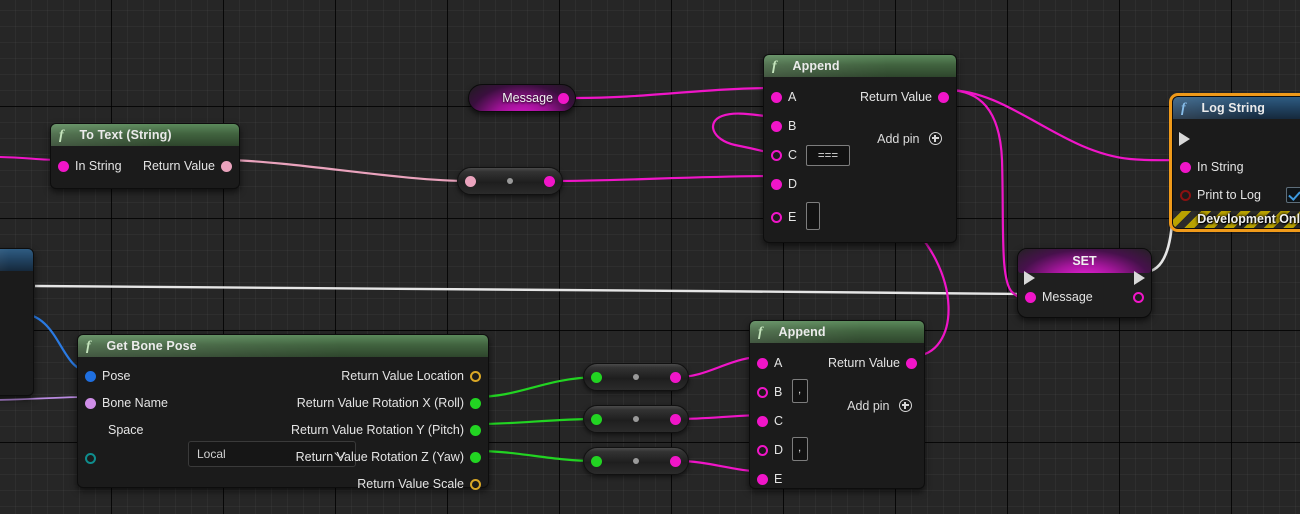 This screenshot has height=514, width=1300. I want to click on pin-e-value-input, so click(813, 216).